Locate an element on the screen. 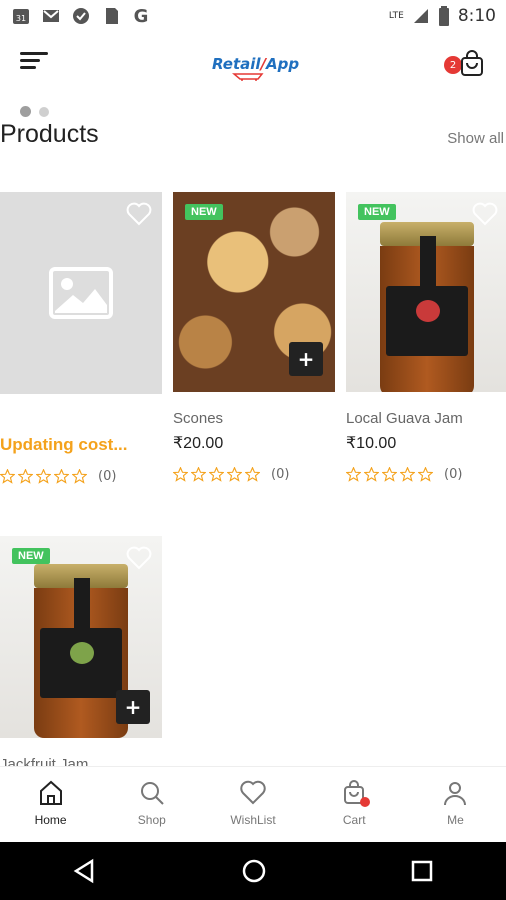 This screenshot has height=900, width=506. svg-text: G is located at coordinates (141, 16).